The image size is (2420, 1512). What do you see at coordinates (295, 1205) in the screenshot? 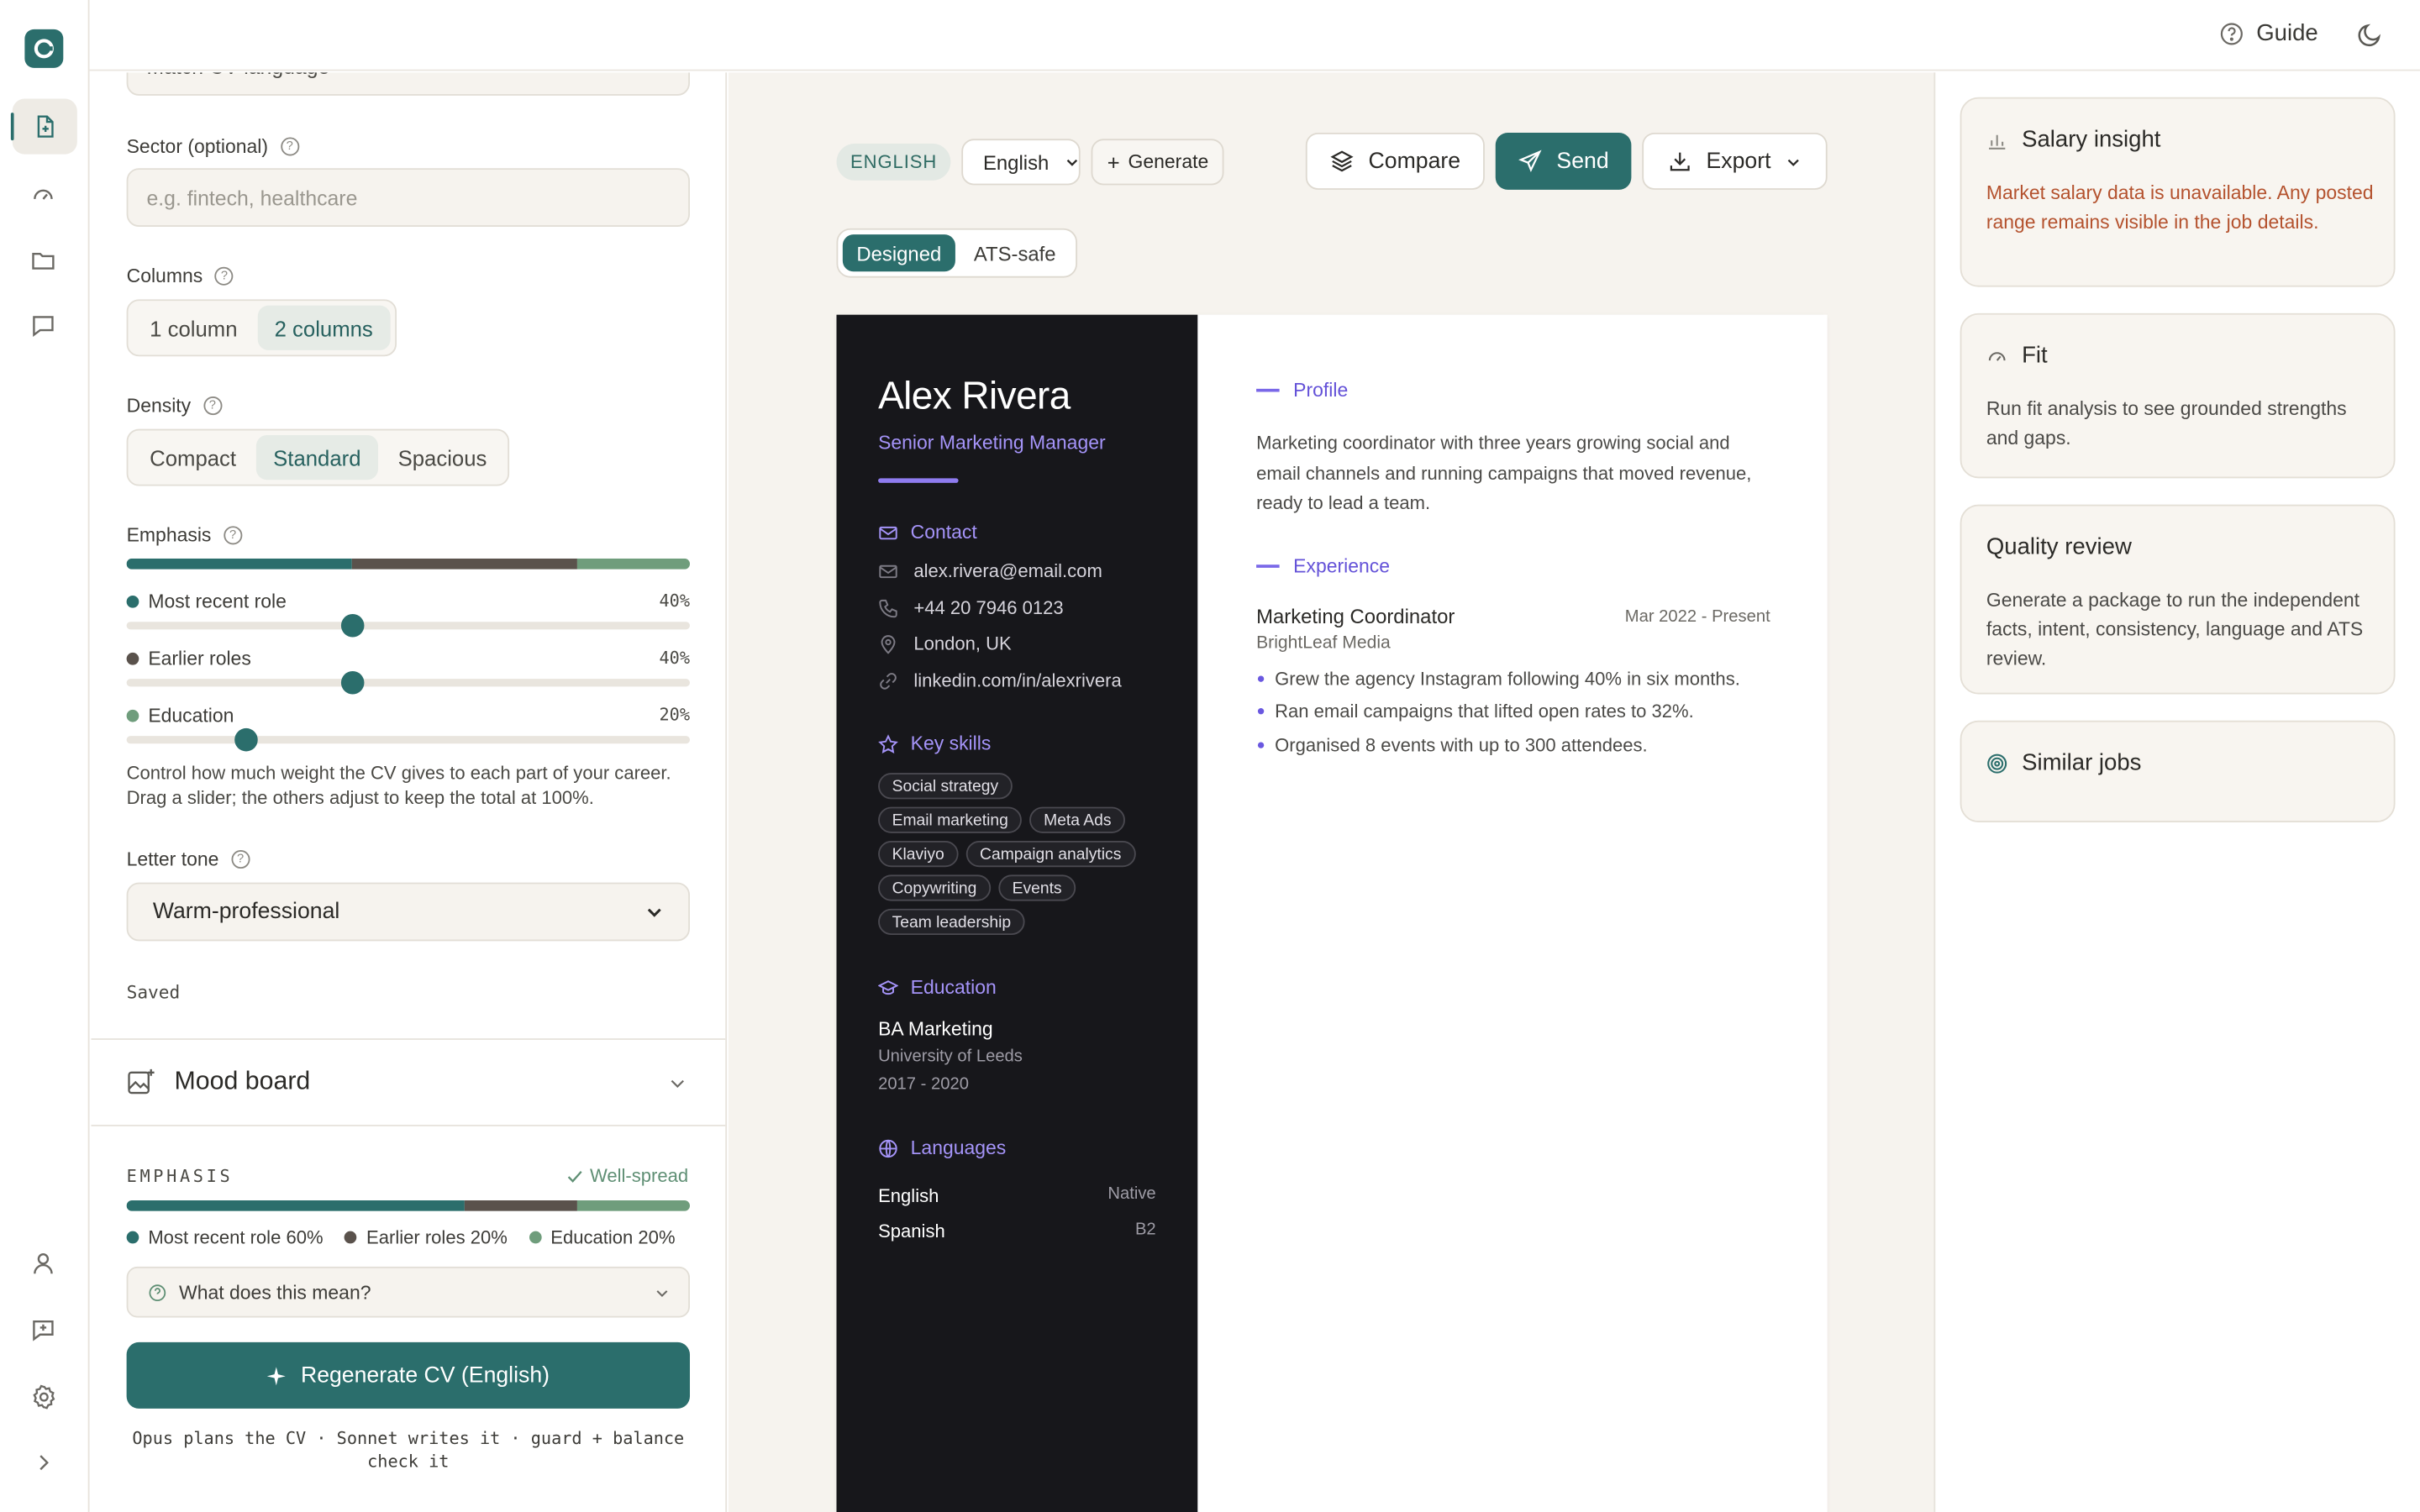
I see `emphasis-summary-segment-recent` at bounding box center [295, 1205].